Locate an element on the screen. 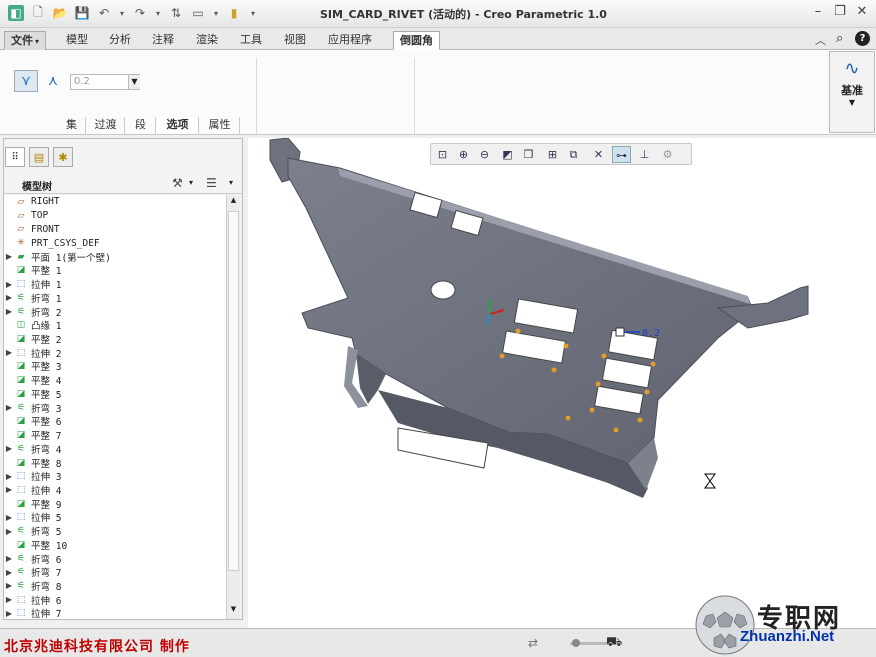  datum-display-icon: ✕ is located at coordinates (598, 154).